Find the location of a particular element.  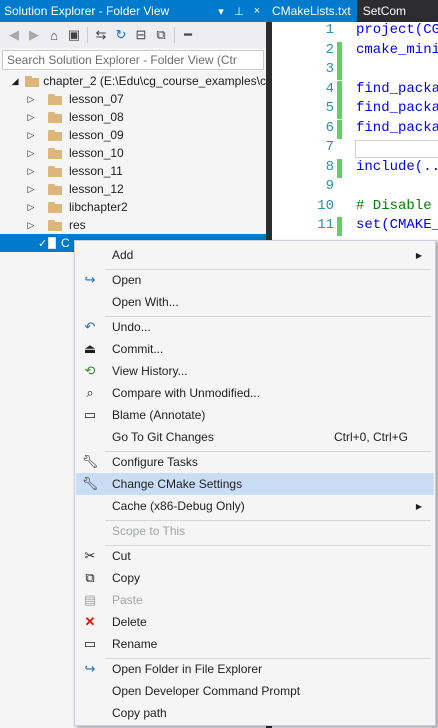

rename-icon: ▭ is located at coordinates (90, 643).